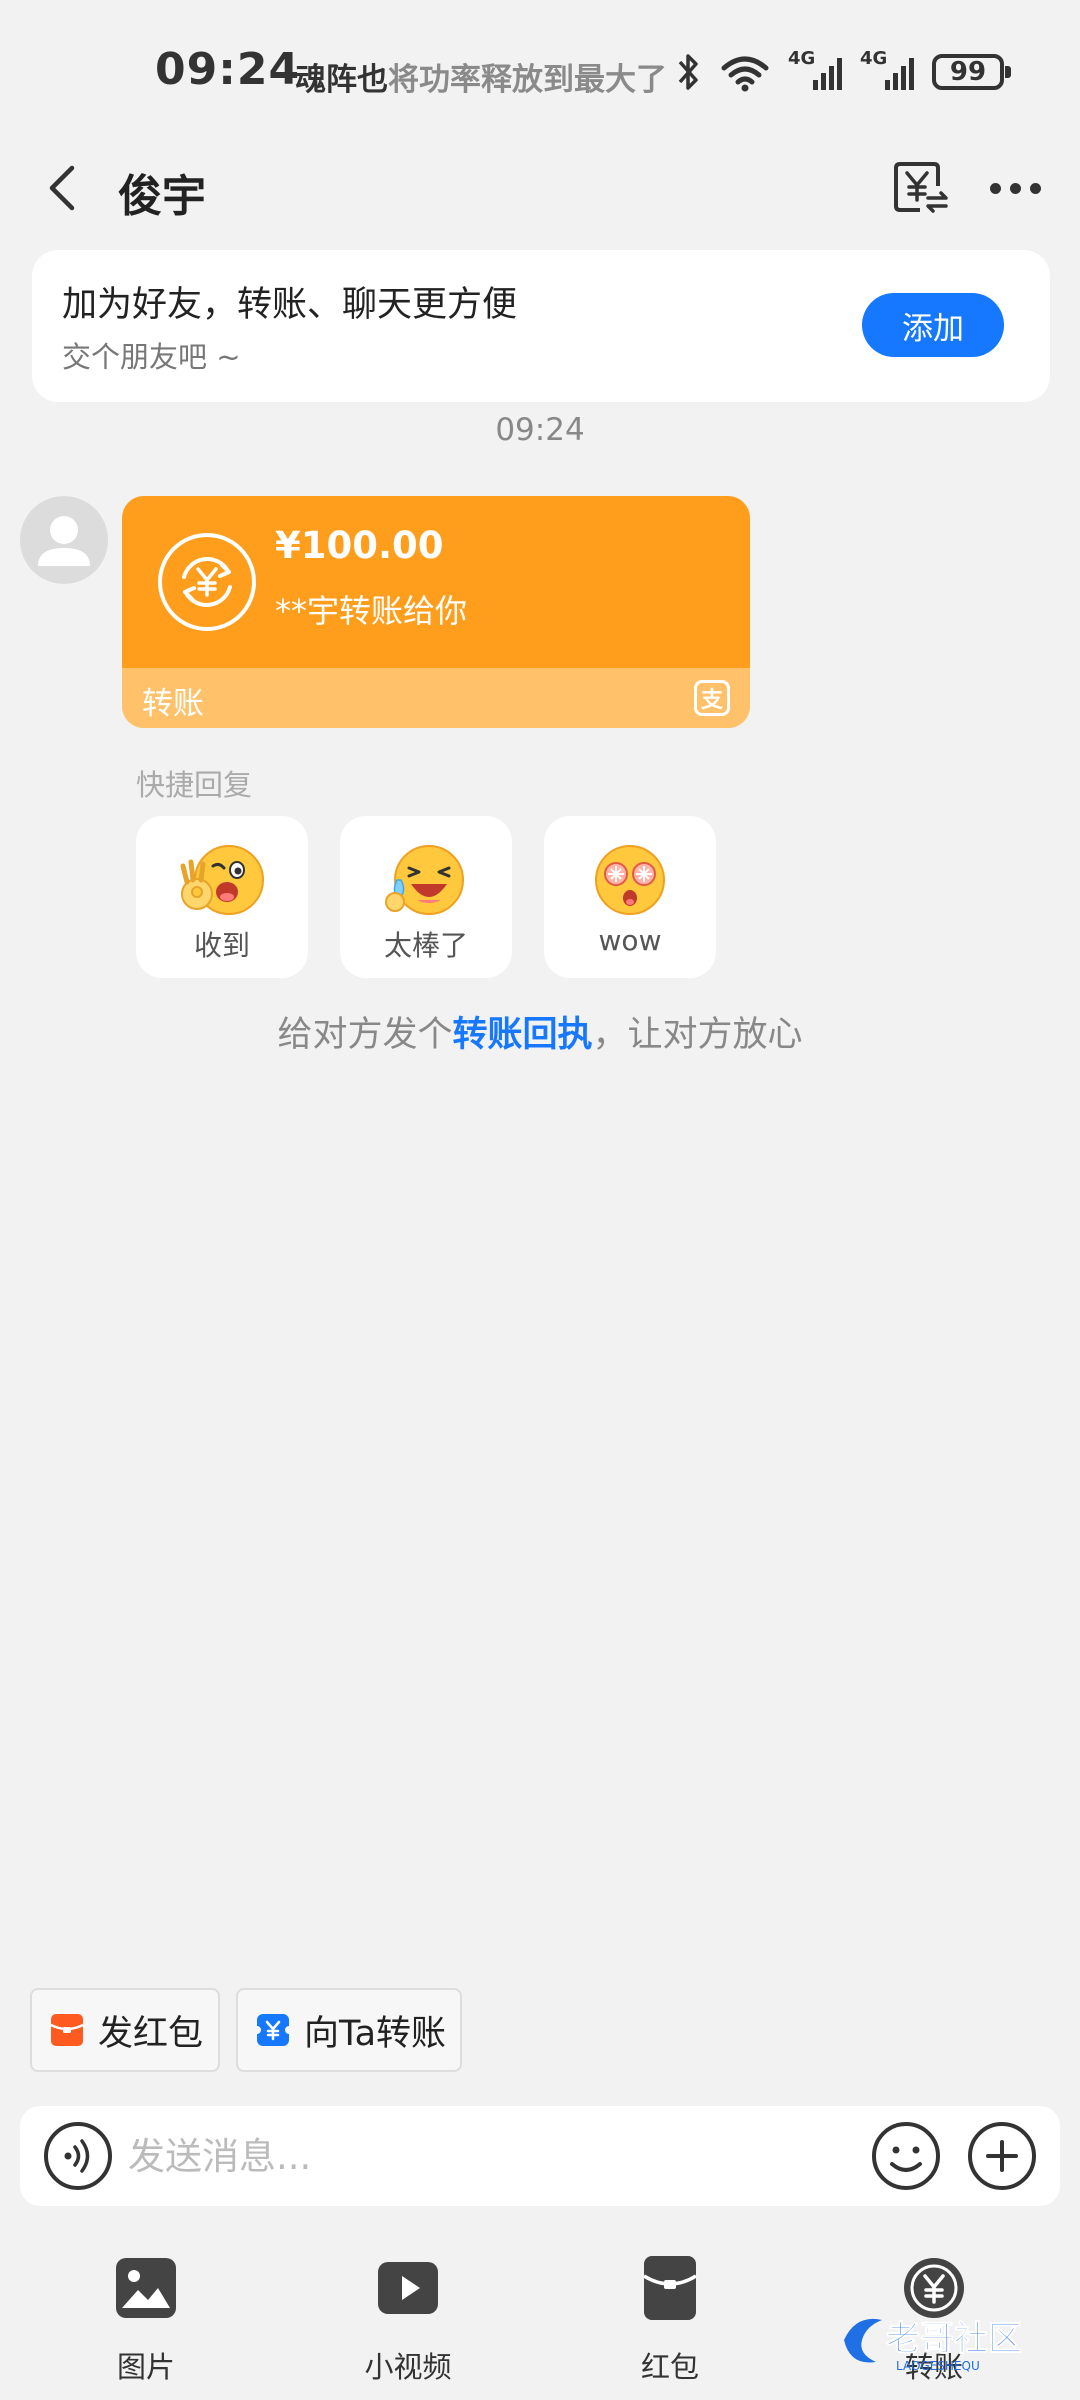  I want to click on status-notice: 魂阵也将功率释放到最大了, so click(481, 76).